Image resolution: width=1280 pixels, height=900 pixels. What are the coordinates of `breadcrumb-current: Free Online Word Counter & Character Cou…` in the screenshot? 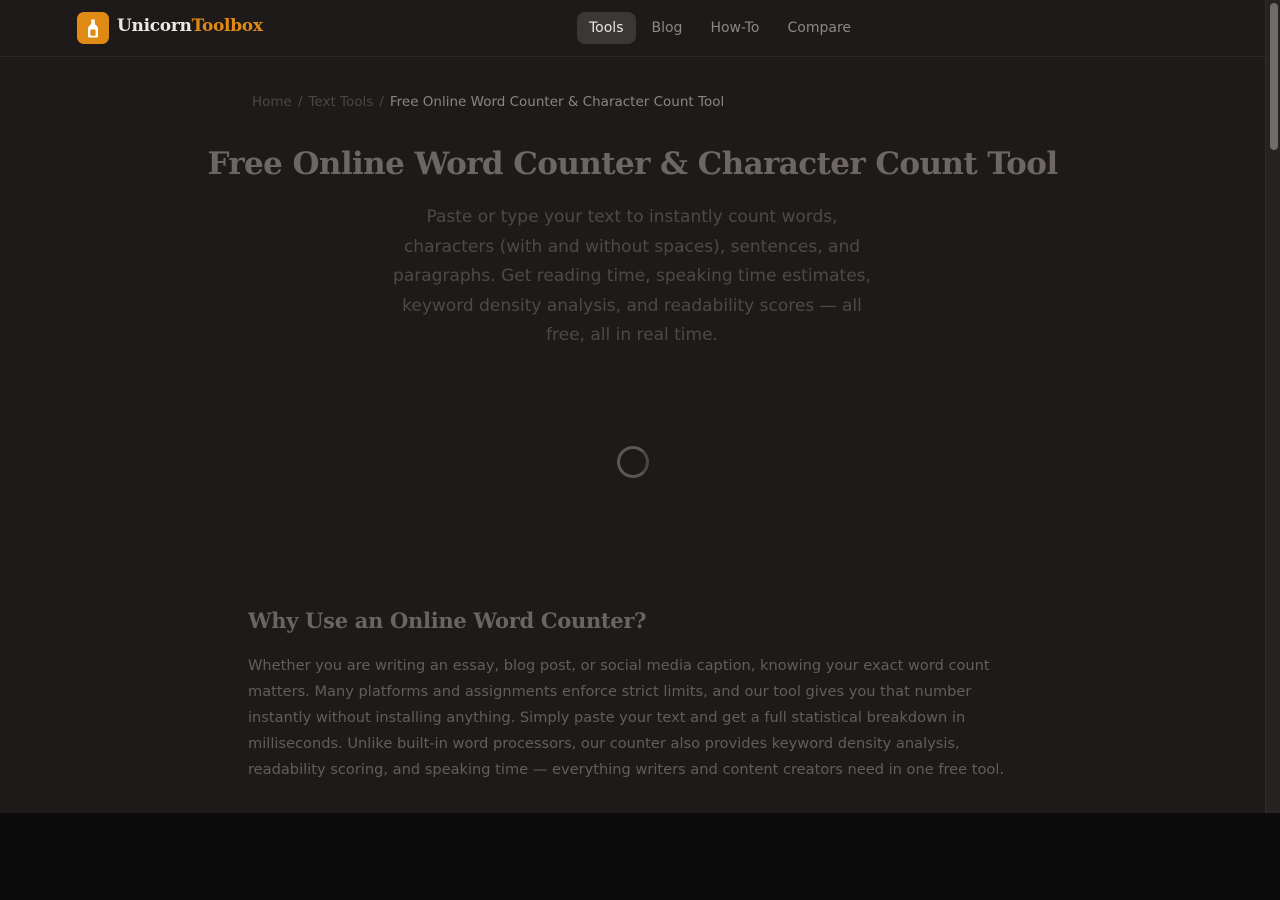 It's located at (557, 102).